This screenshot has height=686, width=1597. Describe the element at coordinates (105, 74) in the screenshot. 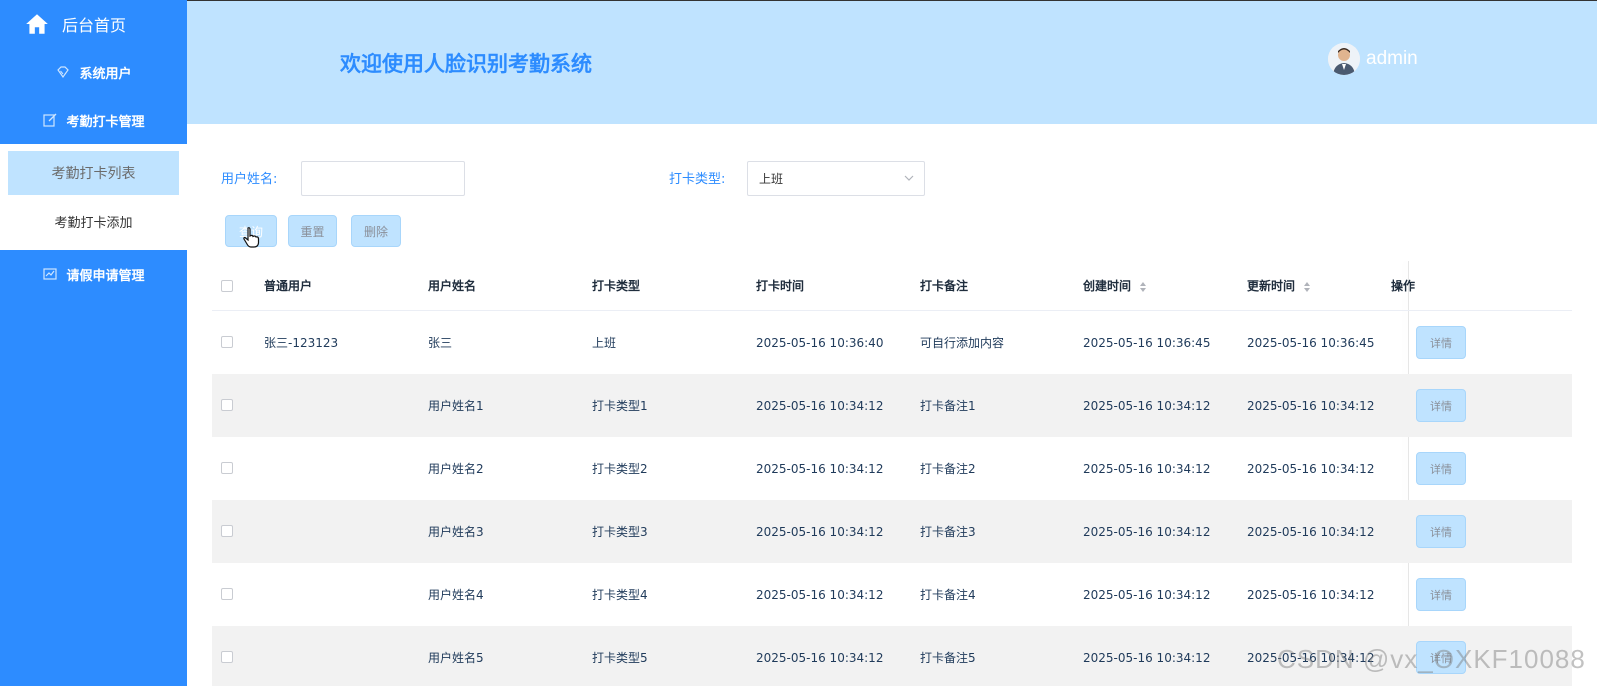

I see `sidebar-item-label: 系统用户` at that location.